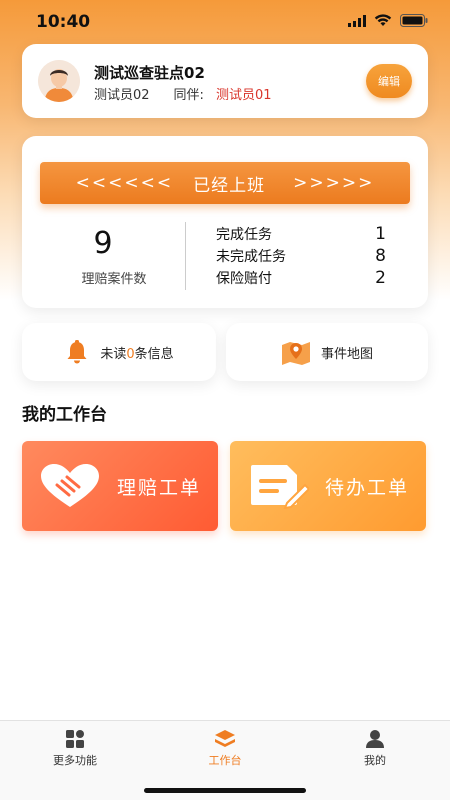 The height and width of the screenshot is (800, 450). What do you see at coordinates (122, 95) in the screenshot?
I see `user-name: 测试员02` at bounding box center [122, 95].